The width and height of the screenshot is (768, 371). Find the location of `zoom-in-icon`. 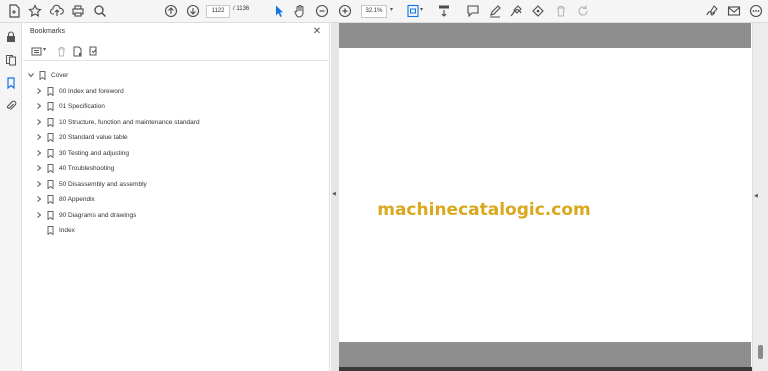

zoom-in-icon is located at coordinates (345, 11).